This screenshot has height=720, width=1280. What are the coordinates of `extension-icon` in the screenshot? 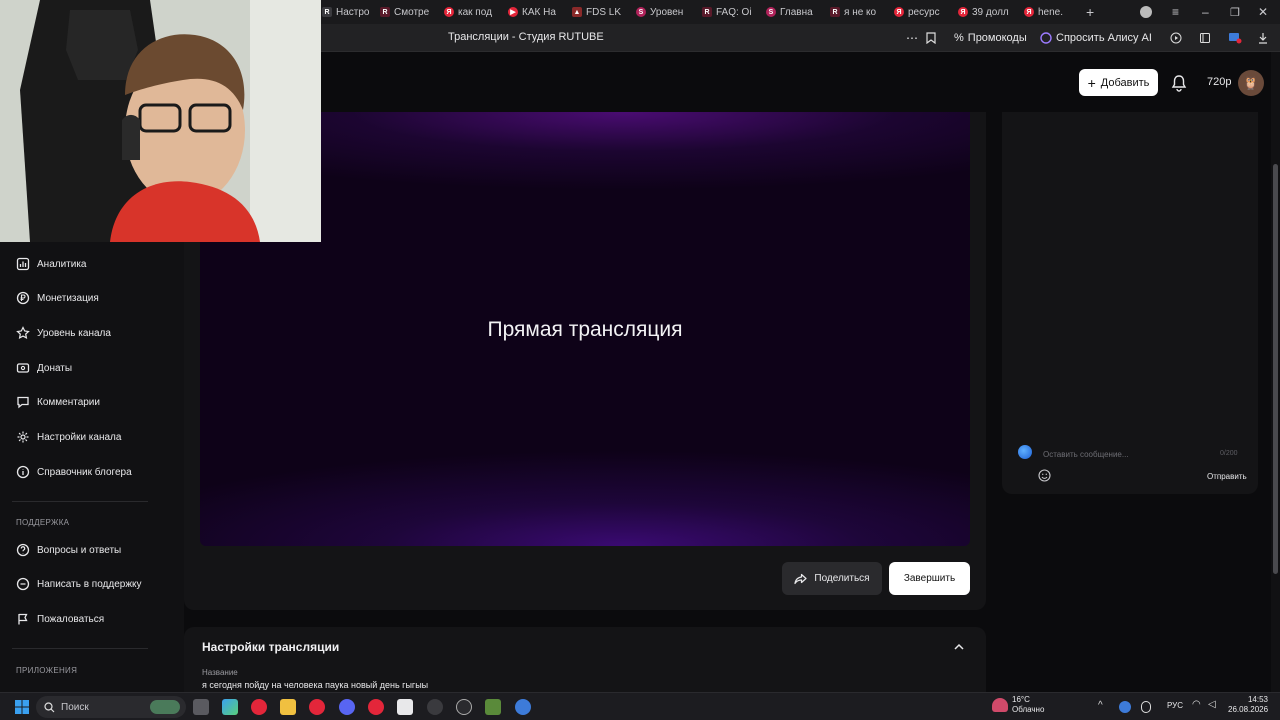 It's located at (1235, 38).